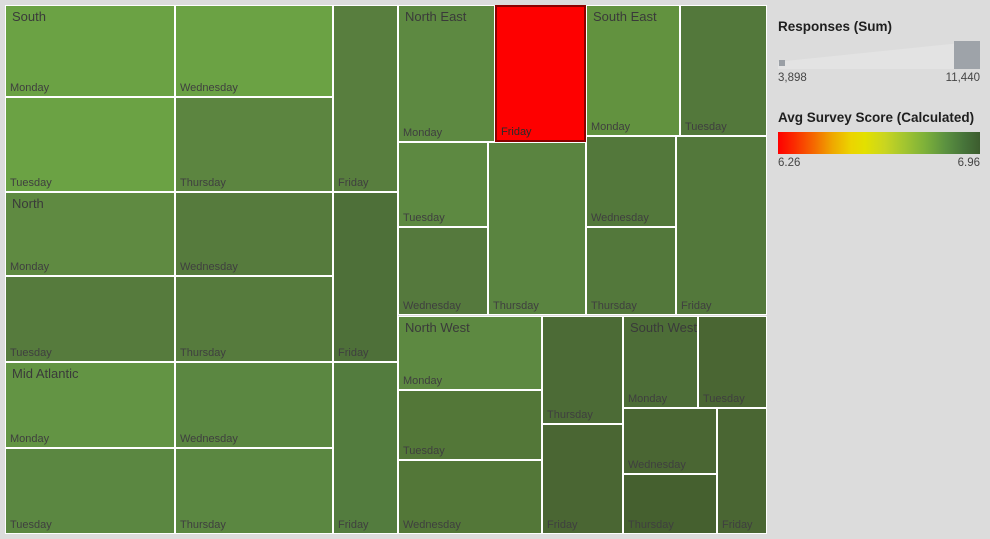  Describe the element at coordinates (470, 497) in the screenshot. I see `treemap-cell-north-west-wednesday: Wednesday` at that location.